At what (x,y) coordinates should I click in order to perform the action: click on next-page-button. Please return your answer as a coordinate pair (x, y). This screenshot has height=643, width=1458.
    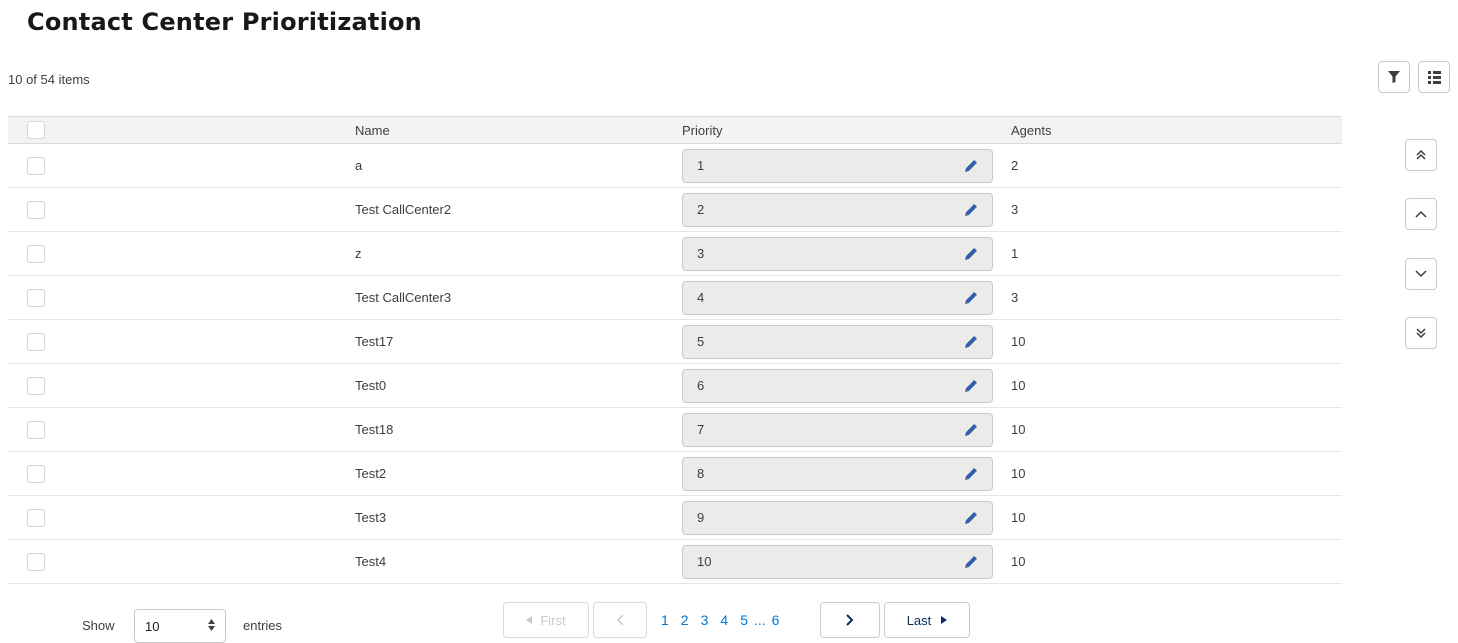
    Looking at the image, I should click on (850, 620).